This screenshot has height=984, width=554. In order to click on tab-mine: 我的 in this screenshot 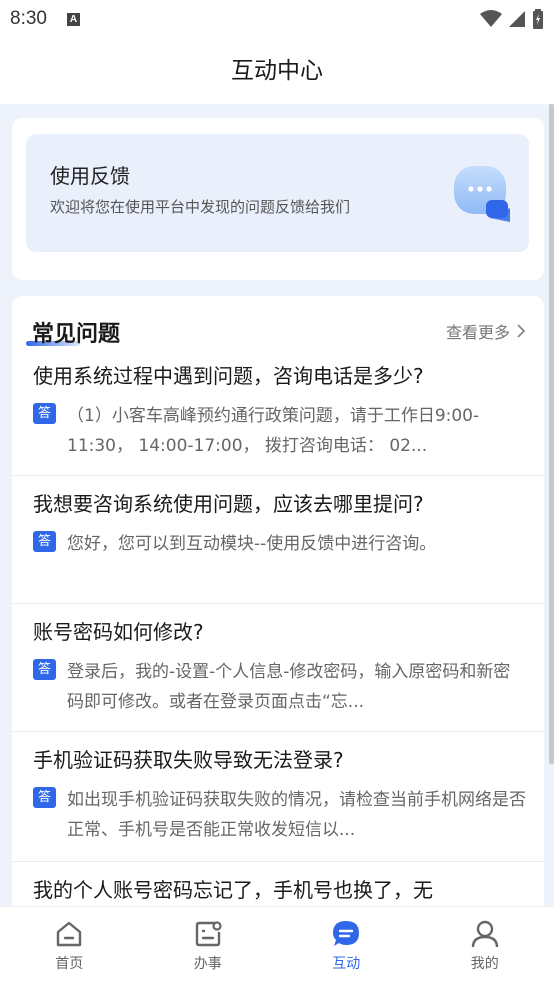, I will do `click(485, 945)`.